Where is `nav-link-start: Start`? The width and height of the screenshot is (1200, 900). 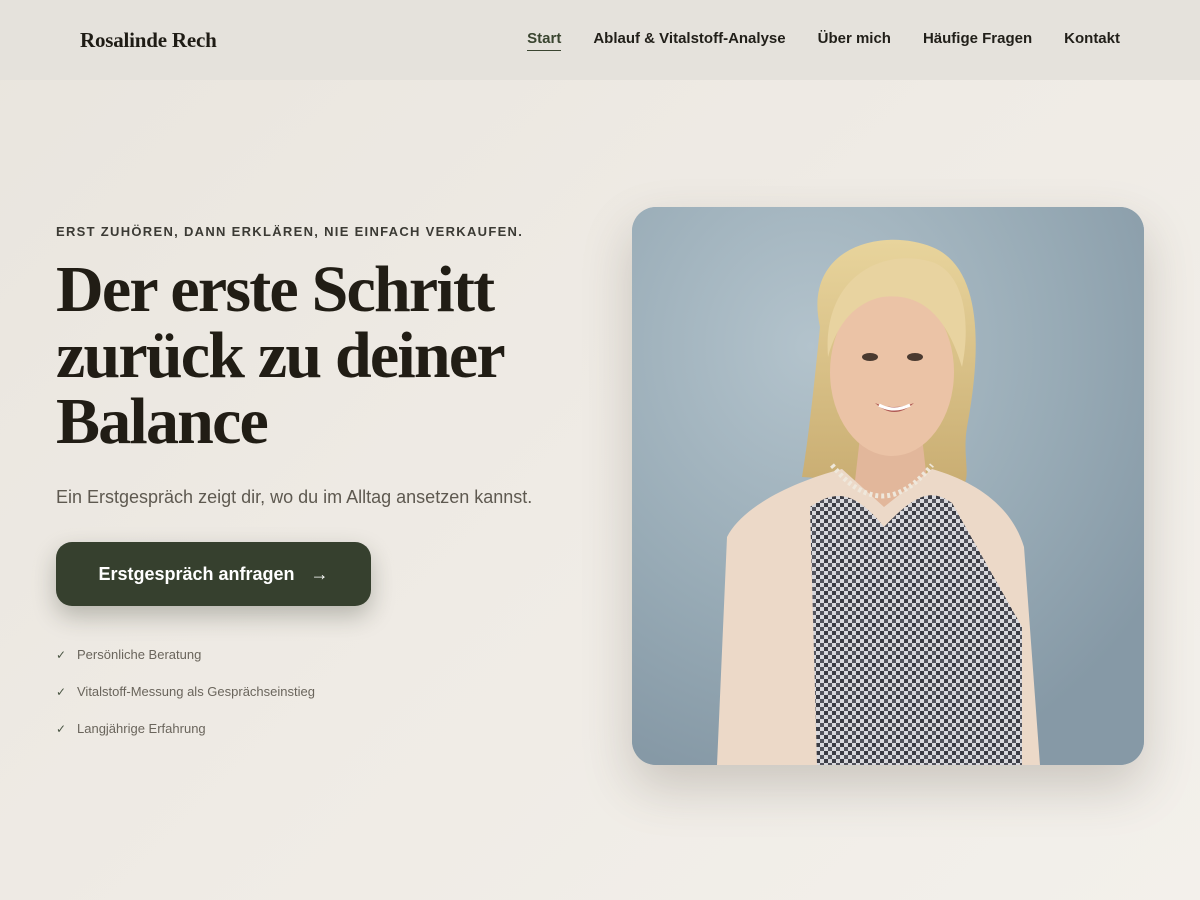 nav-link-start: Start is located at coordinates (544, 40).